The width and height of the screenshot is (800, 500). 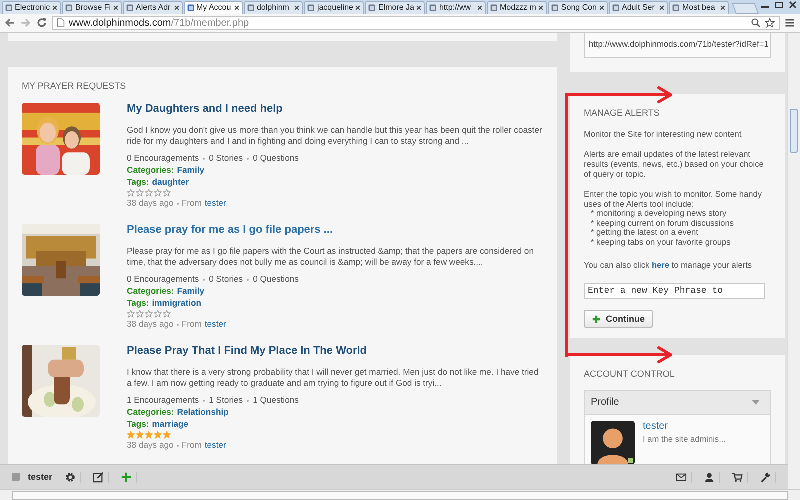 What do you see at coordinates (226, 400) in the screenshot?
I see `stat-count: 1 Stories` at bounding box center [226, 400].